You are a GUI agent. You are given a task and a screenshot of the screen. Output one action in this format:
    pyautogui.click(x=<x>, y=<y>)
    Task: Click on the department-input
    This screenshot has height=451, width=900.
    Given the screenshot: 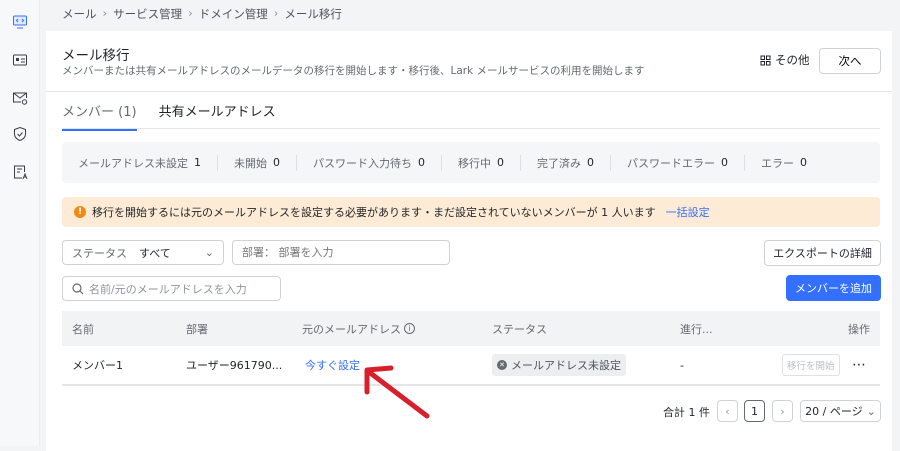 What is the action you would take?
    pyautogui.click(x=341, y=252)
    